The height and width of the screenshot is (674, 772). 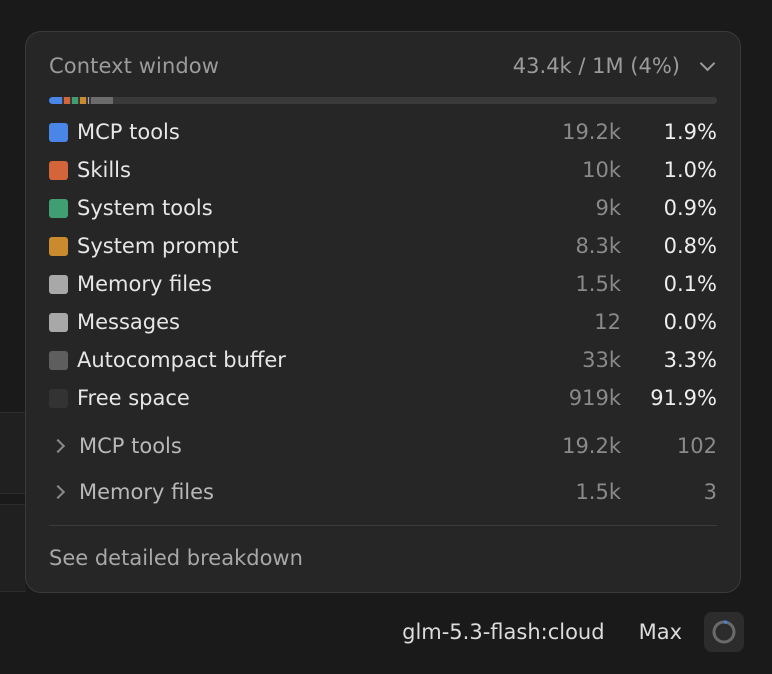 What do you see at coordinates (128, 322) in the screenshot?
I see `category-label: Messages` at bounding box center [128, 322].